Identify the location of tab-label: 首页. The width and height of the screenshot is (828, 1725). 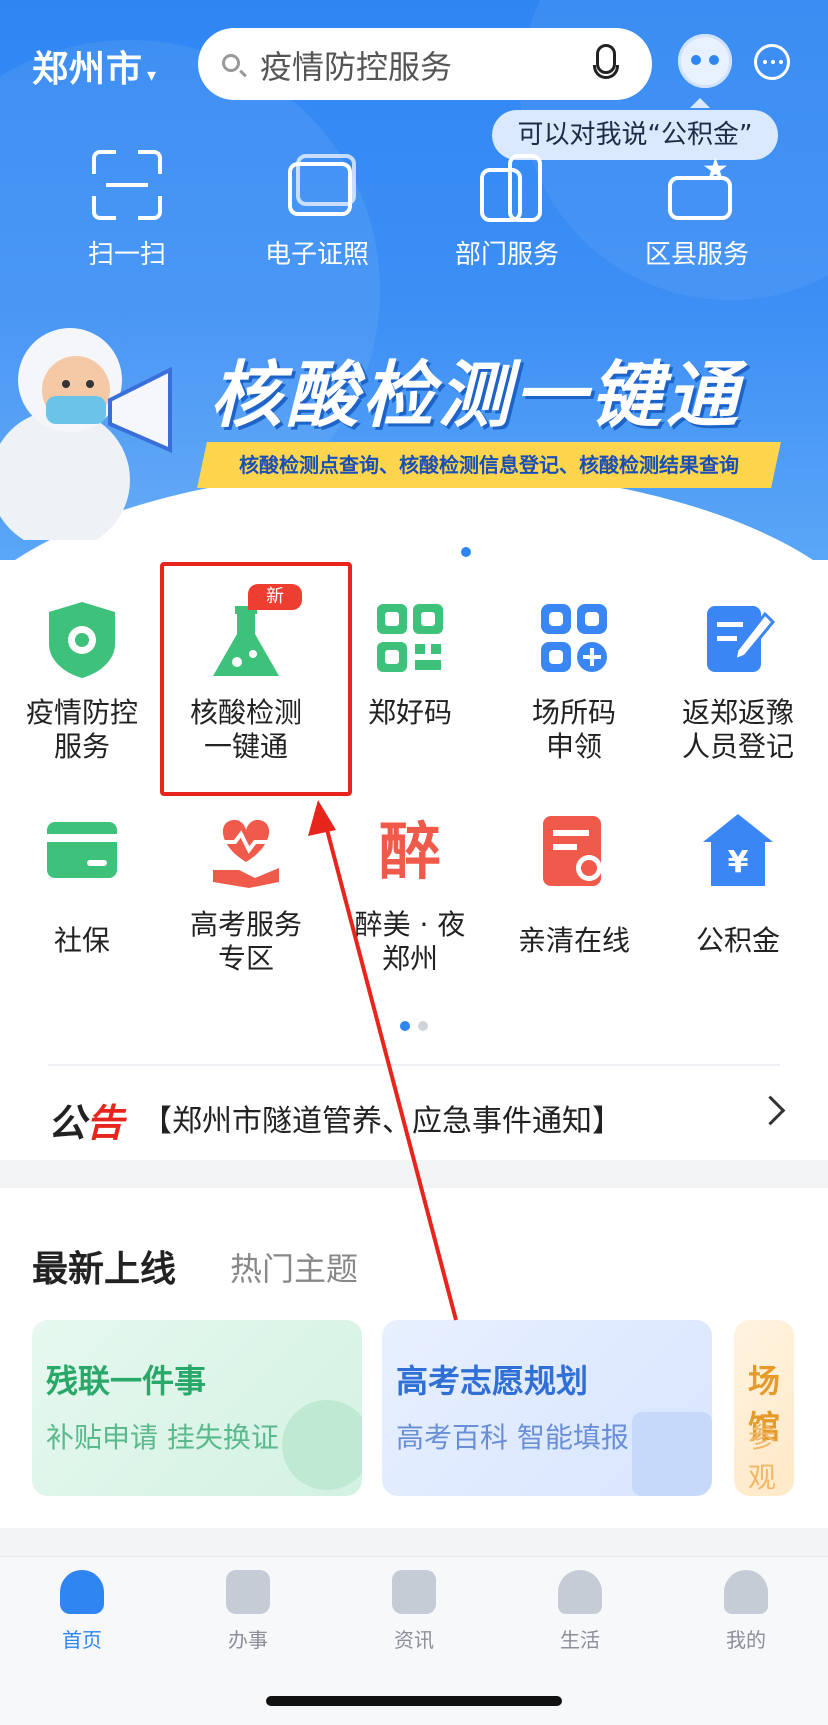
(82, 1640).